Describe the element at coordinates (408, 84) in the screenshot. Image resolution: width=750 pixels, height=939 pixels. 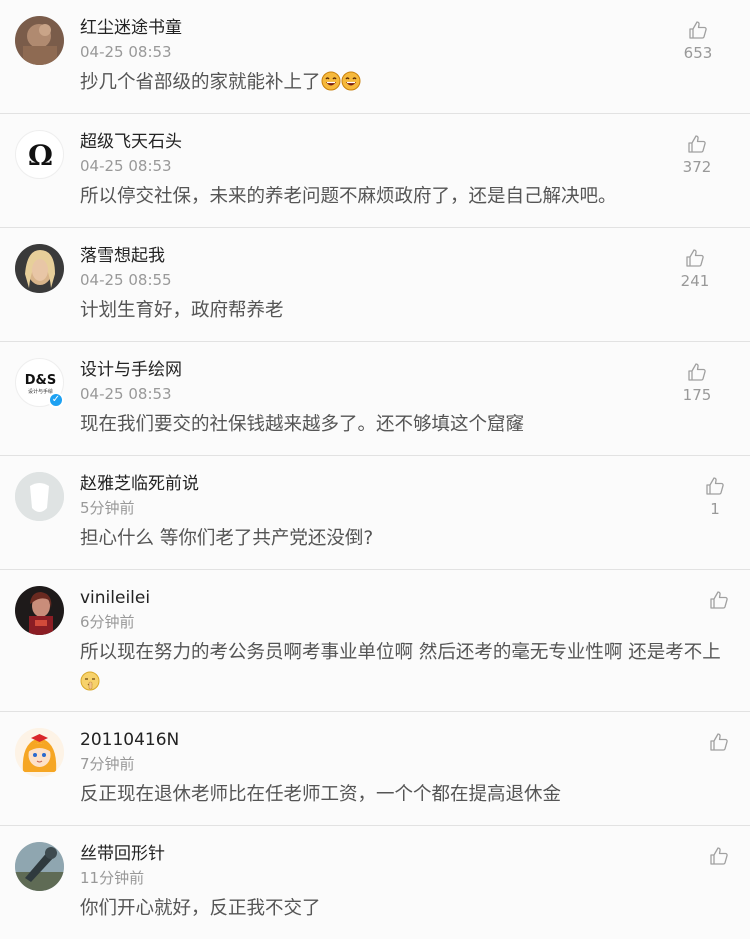
I see `comment-text: 抄几个省部级的家就能补上了` at that location.